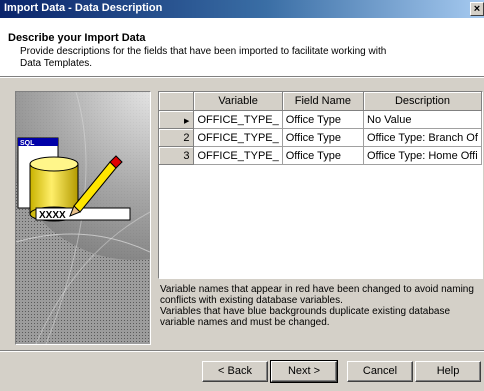 The height and width of the screenshot is (391, 484). What do you see at coordinates (77, 38) in the screenshot?
I see `header-title: Describe your Import Data` at bounding box center [77, 38].